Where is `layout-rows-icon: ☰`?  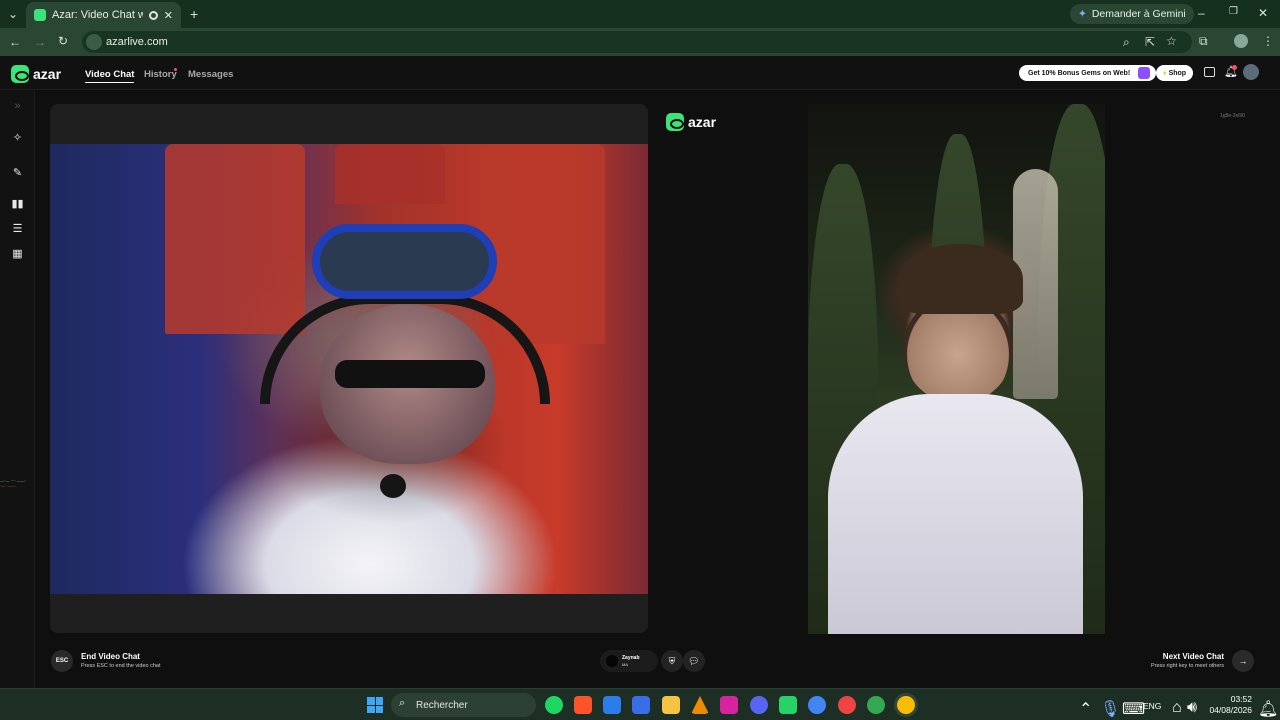
layout-rows-icon: ☰ is located at coordinates (17, 229).